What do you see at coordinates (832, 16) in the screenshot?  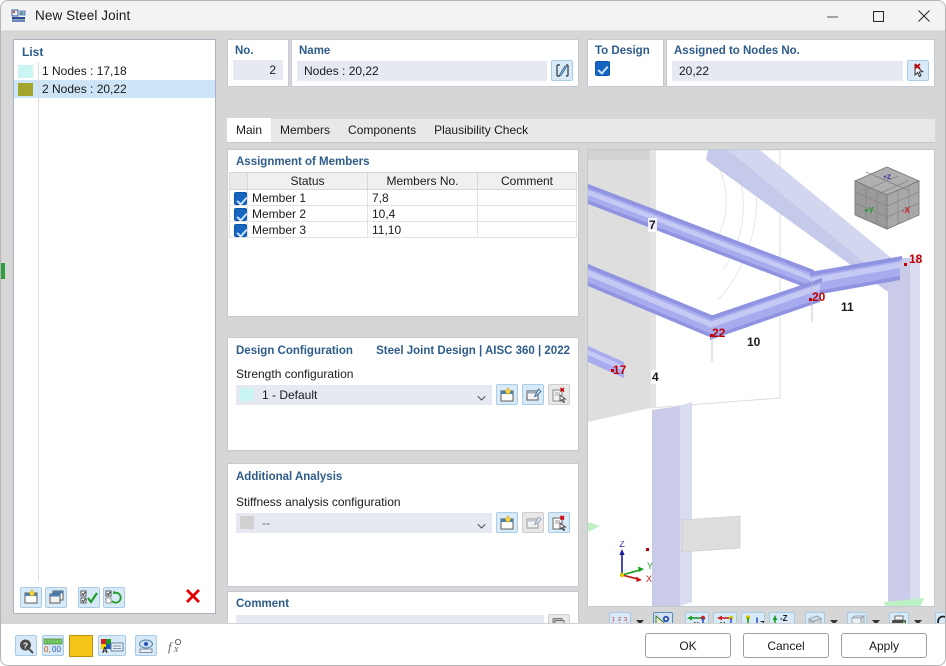 I see `minimize-button` at bounding box center [832, 16].